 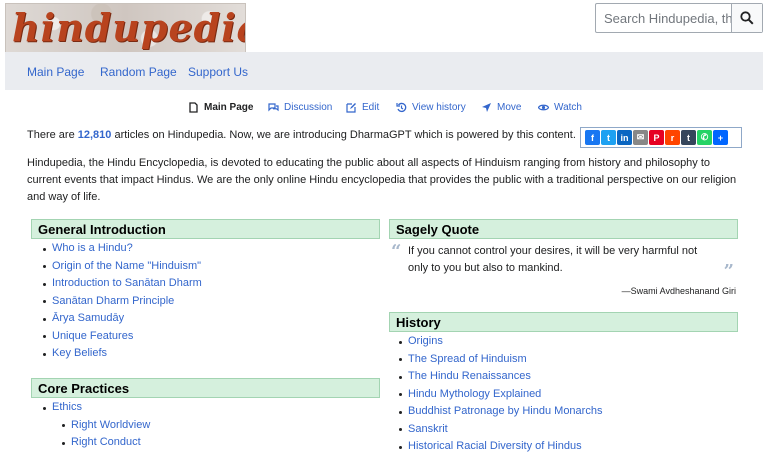 I want to click on history-icon, so click(x=401, y=107).